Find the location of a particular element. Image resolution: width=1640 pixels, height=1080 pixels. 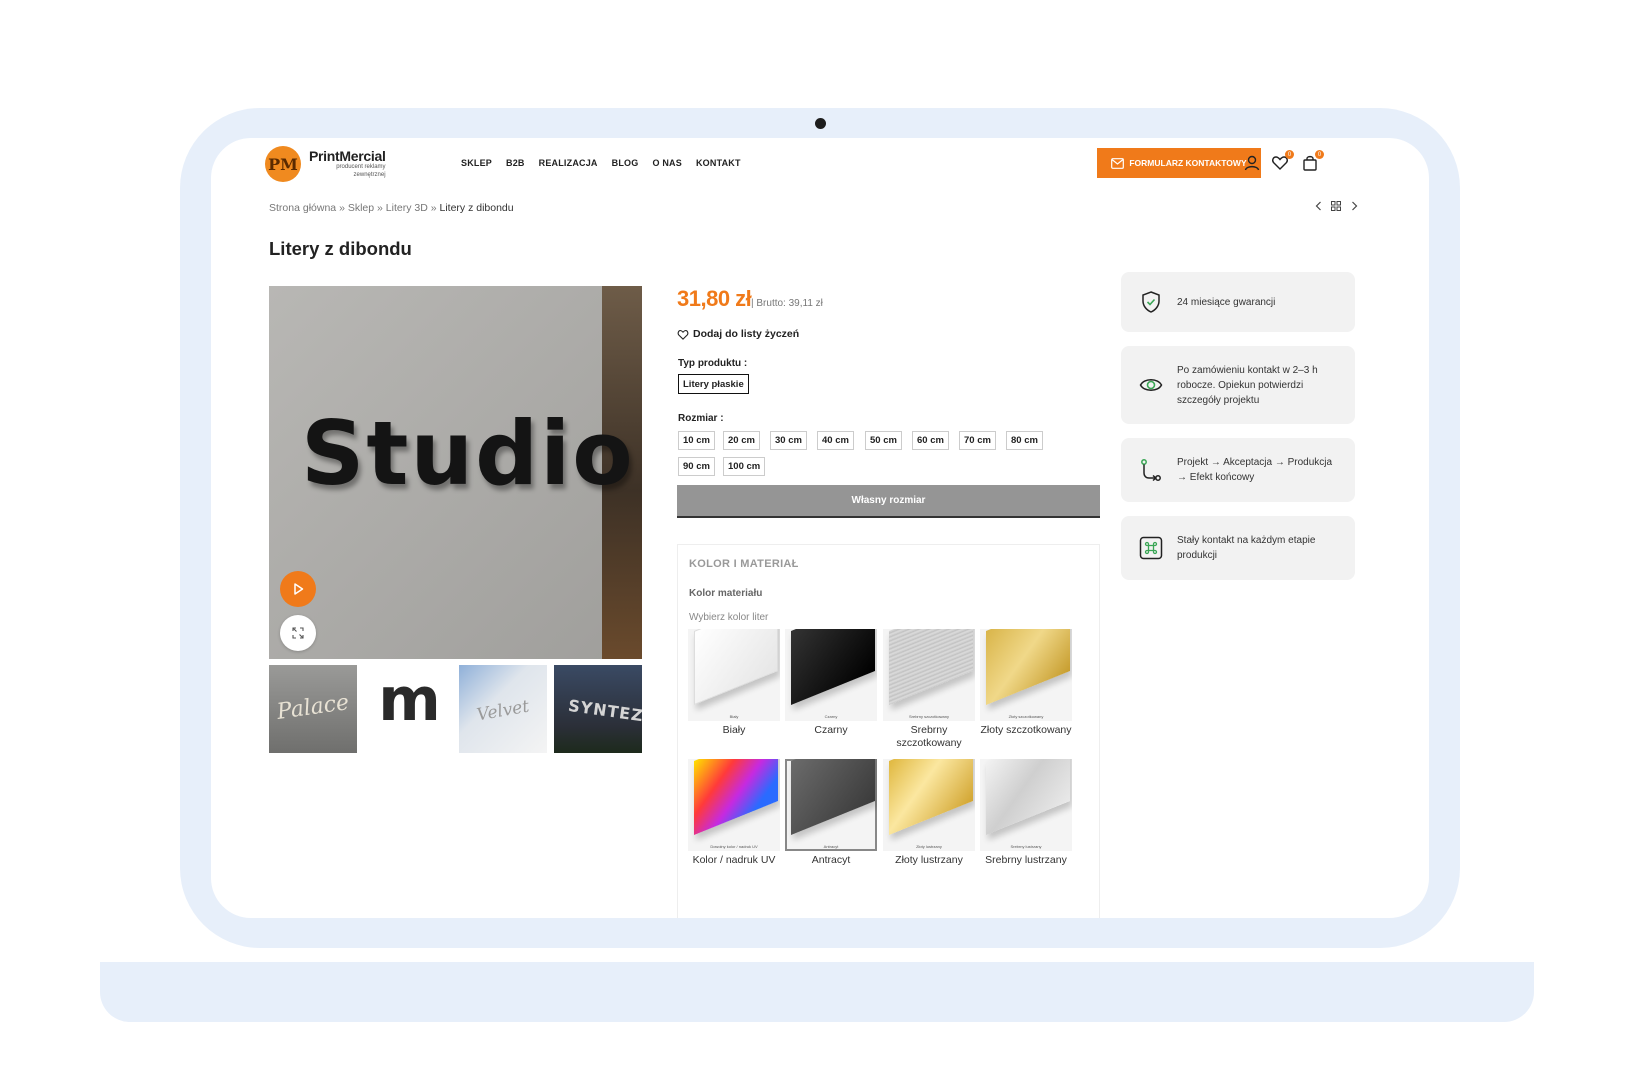

swatch-name: Kolor / nadruk UV is located at coordinates (734, 860).